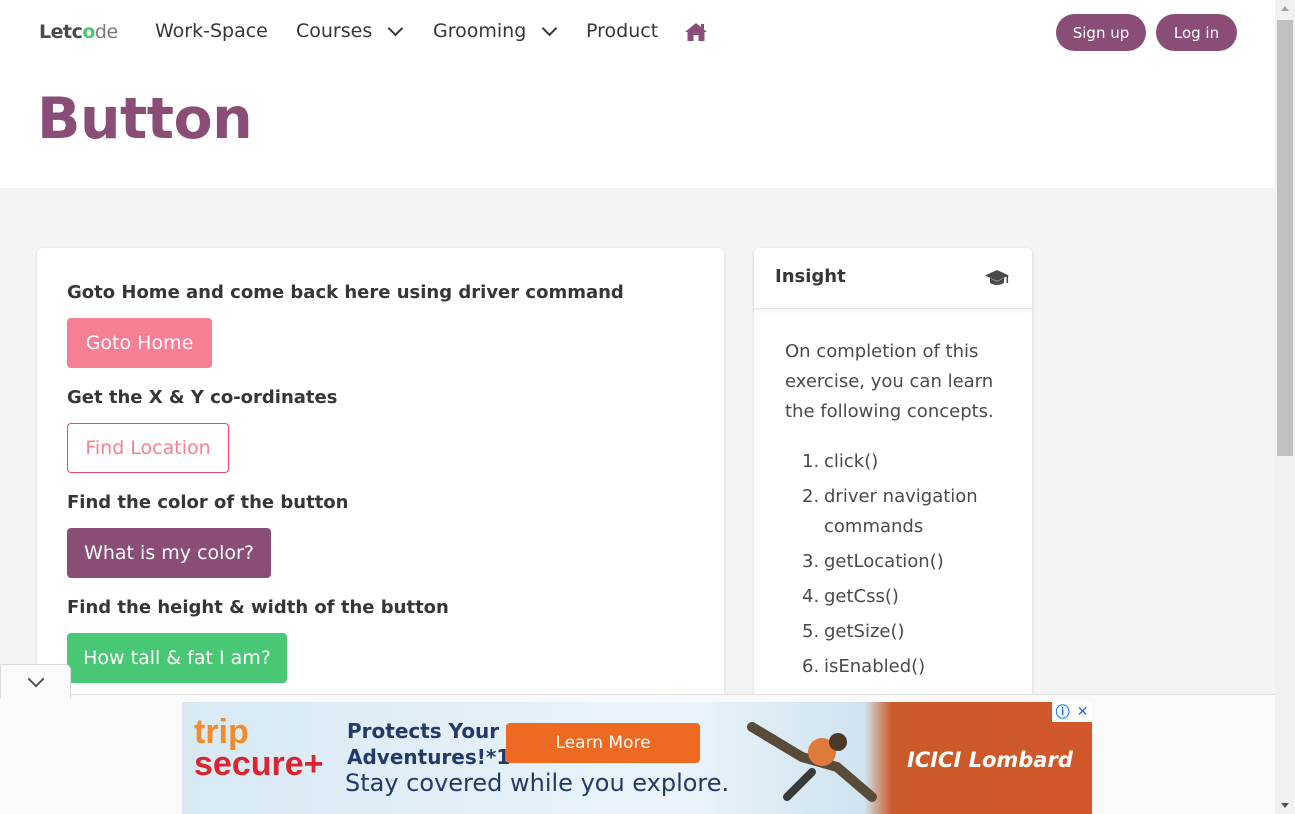 This screenshot has height=814, width=1295. I want to click on insight-title: Insight, so click(810, 276).